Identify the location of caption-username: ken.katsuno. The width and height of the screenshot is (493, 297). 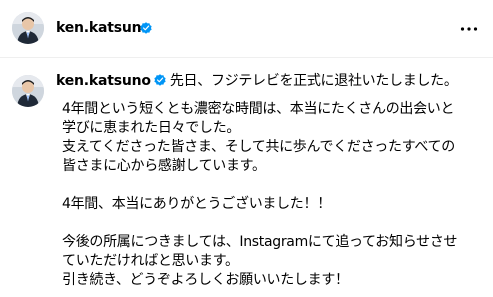
(103, 81).